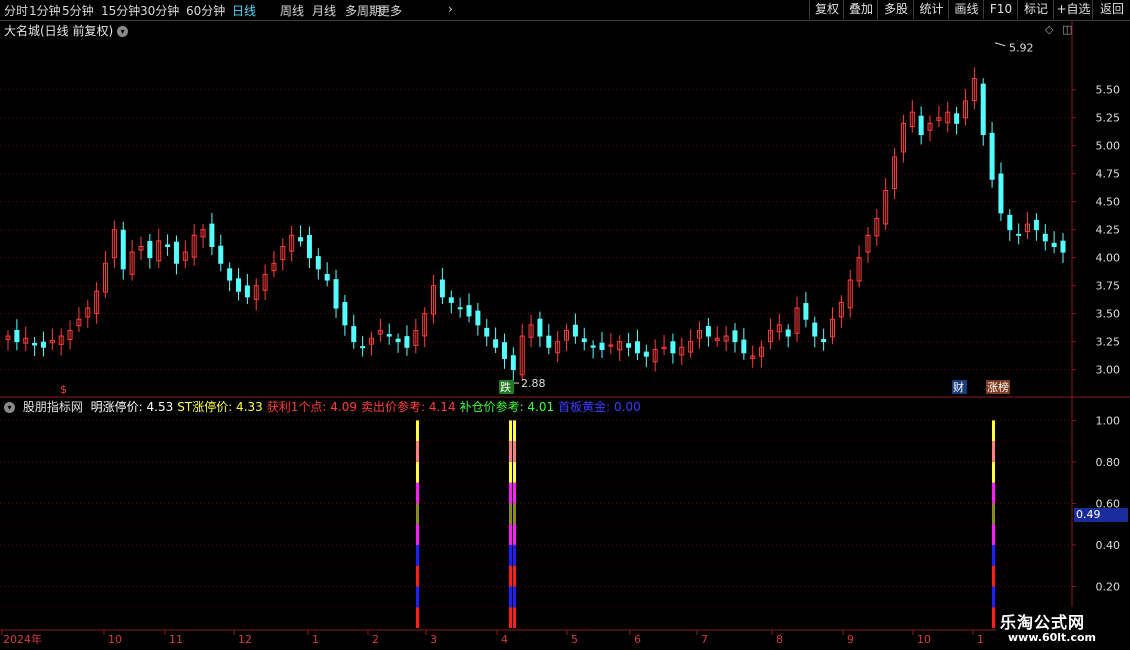 This screenshot has width=1130, height=650. I want to click on y-tick-label: 3.75, so click(1108, 286).